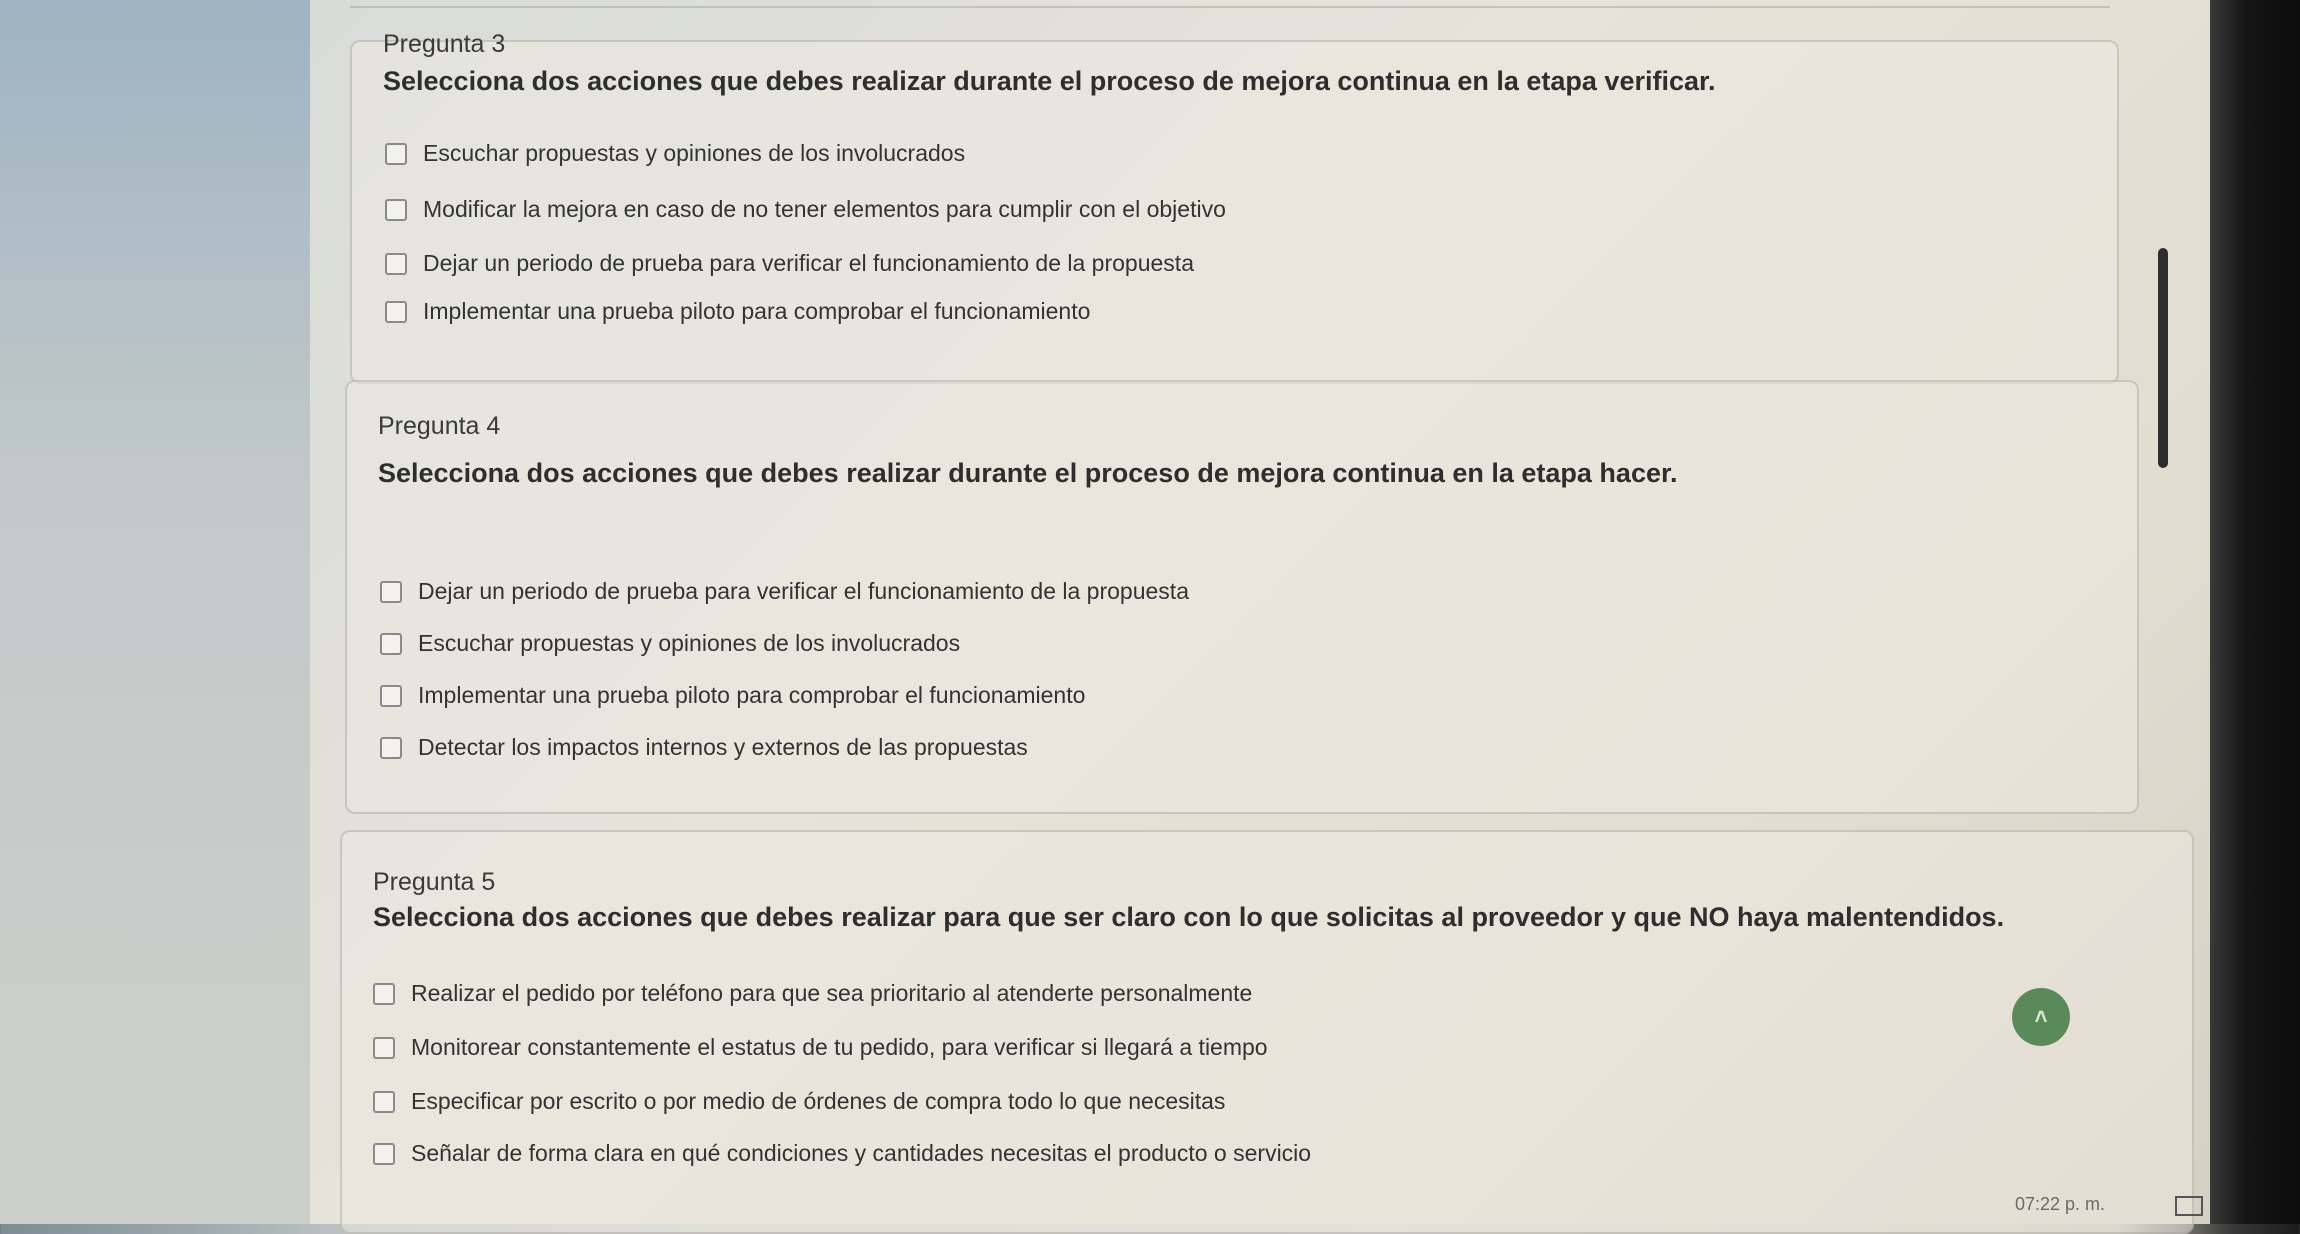  What do you see at coordinates (2060, 1204) in the screenshot?
I see `taskbar-clock: 07:22 p. m.` at bounding box center [2060, 1204].